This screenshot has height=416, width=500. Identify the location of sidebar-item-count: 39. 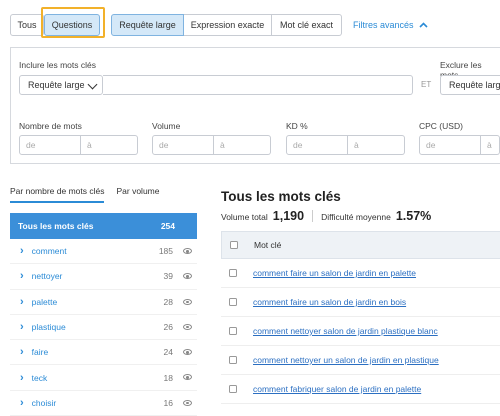
(168, 276).